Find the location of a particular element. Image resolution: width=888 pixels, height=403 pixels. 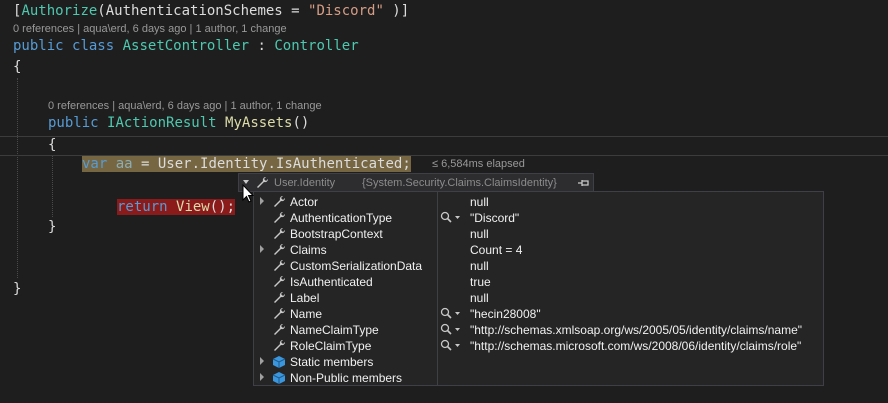

pin-icon is located at coordinates (584, 183).